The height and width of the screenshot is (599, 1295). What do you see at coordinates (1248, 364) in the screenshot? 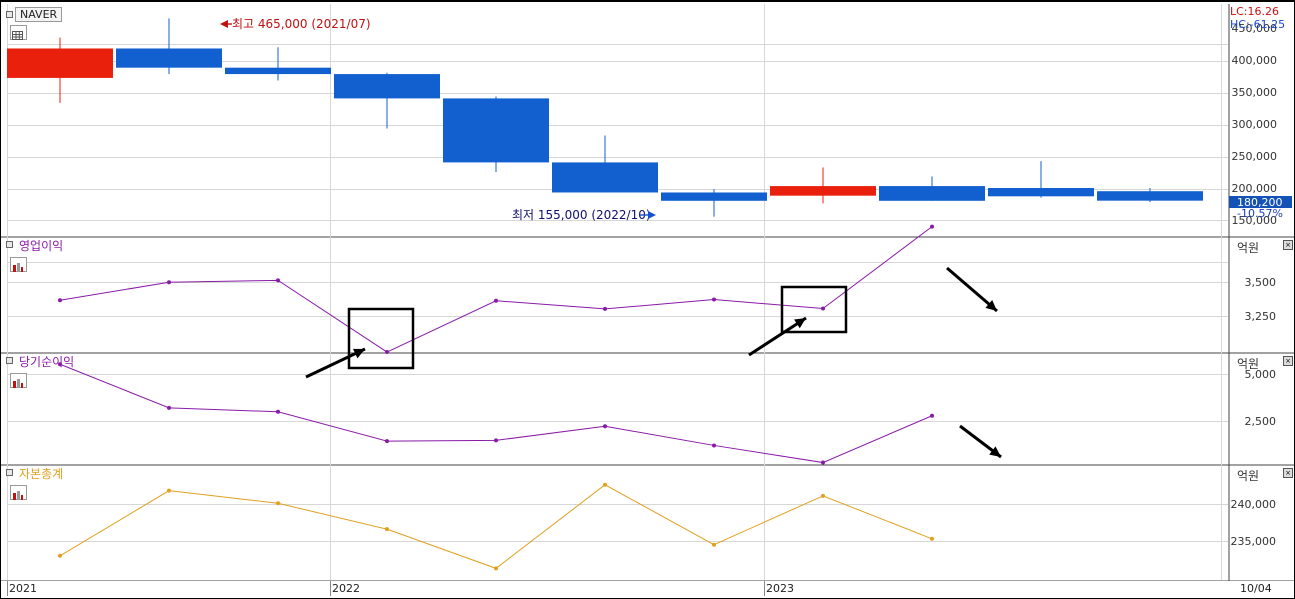
I see `net-unit: 억원` at bounding box center [1248, 364].